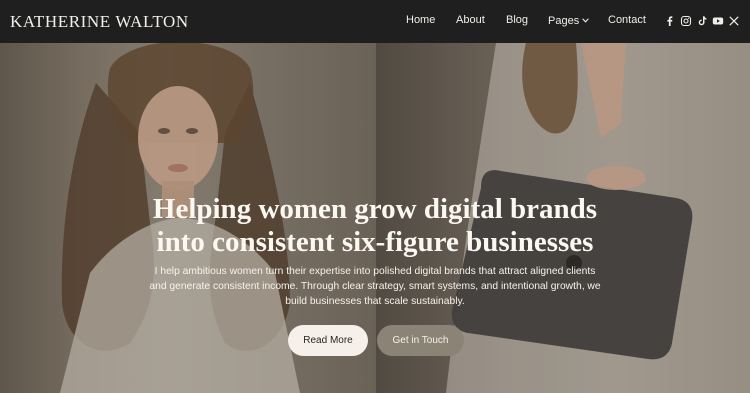 The height and width of the screenshot is (393, 750). What do you see at coordinates (420, 20) in the screenshot?
I see `nav-home-link: Home` at bounding box center [420, 20].